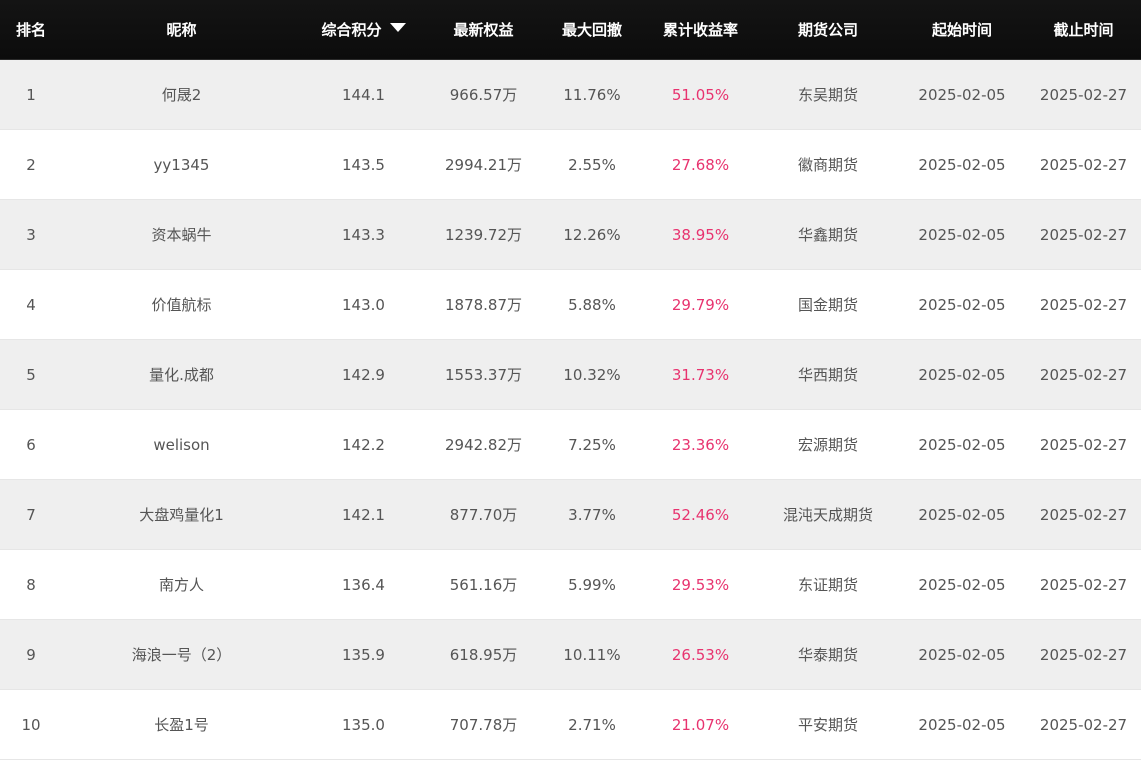 This screenshot has height=760, width=1141. Describe the element at coordinates (31, 724) in the screenshot. I see `cell-rank: 10` at that location.